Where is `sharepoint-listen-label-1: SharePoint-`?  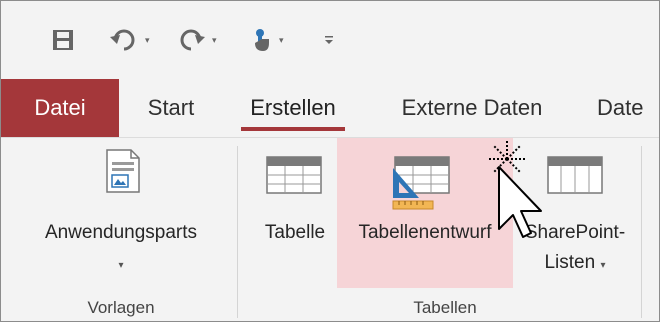 sharepoint-listen-label-1: SharePoint- is located at coordinates (575, 232).